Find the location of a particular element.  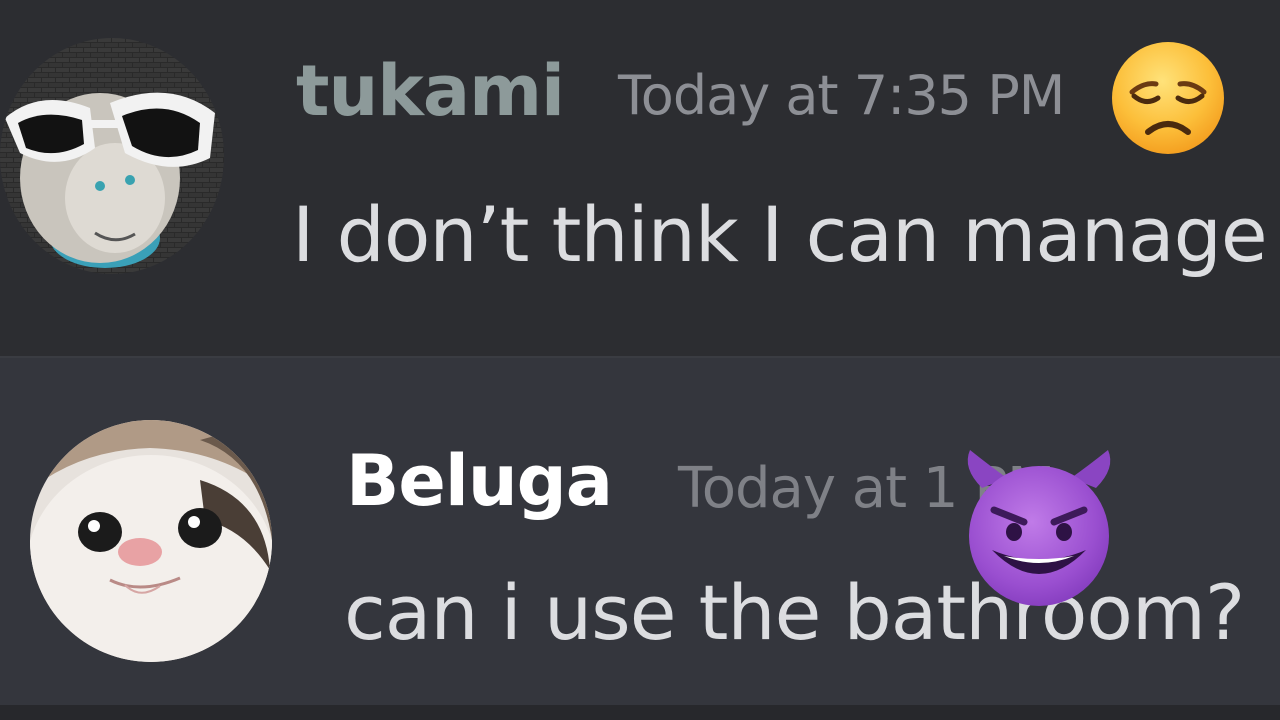

beluga-avatar is located at coordinates (151, 541).